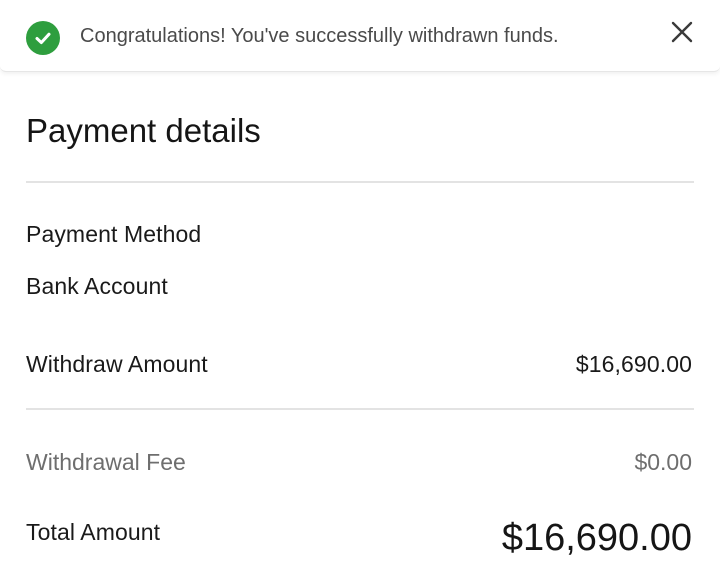 Image resolution: width=720 pixels, height=567 pixels. Describe the element at coordinates (106, 462) in the screenshot. I see `withdrawal-fee-label: Withdrawal Fee` at that location.